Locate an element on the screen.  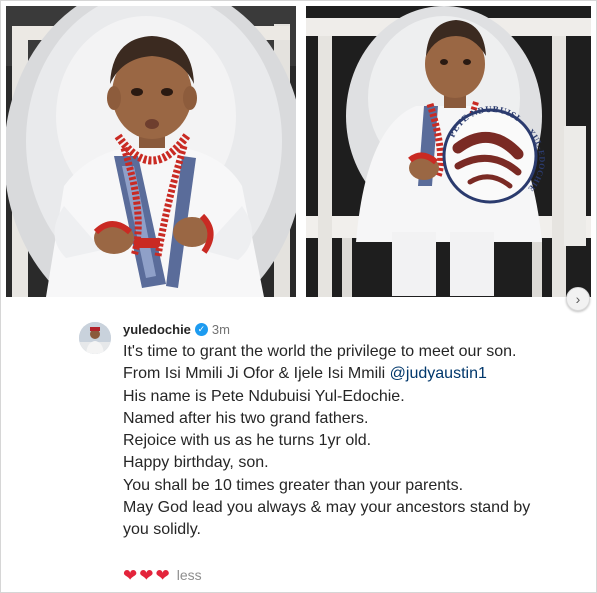
caption-line: Named after his two grand fathers. is located at coordinates (246, 418).